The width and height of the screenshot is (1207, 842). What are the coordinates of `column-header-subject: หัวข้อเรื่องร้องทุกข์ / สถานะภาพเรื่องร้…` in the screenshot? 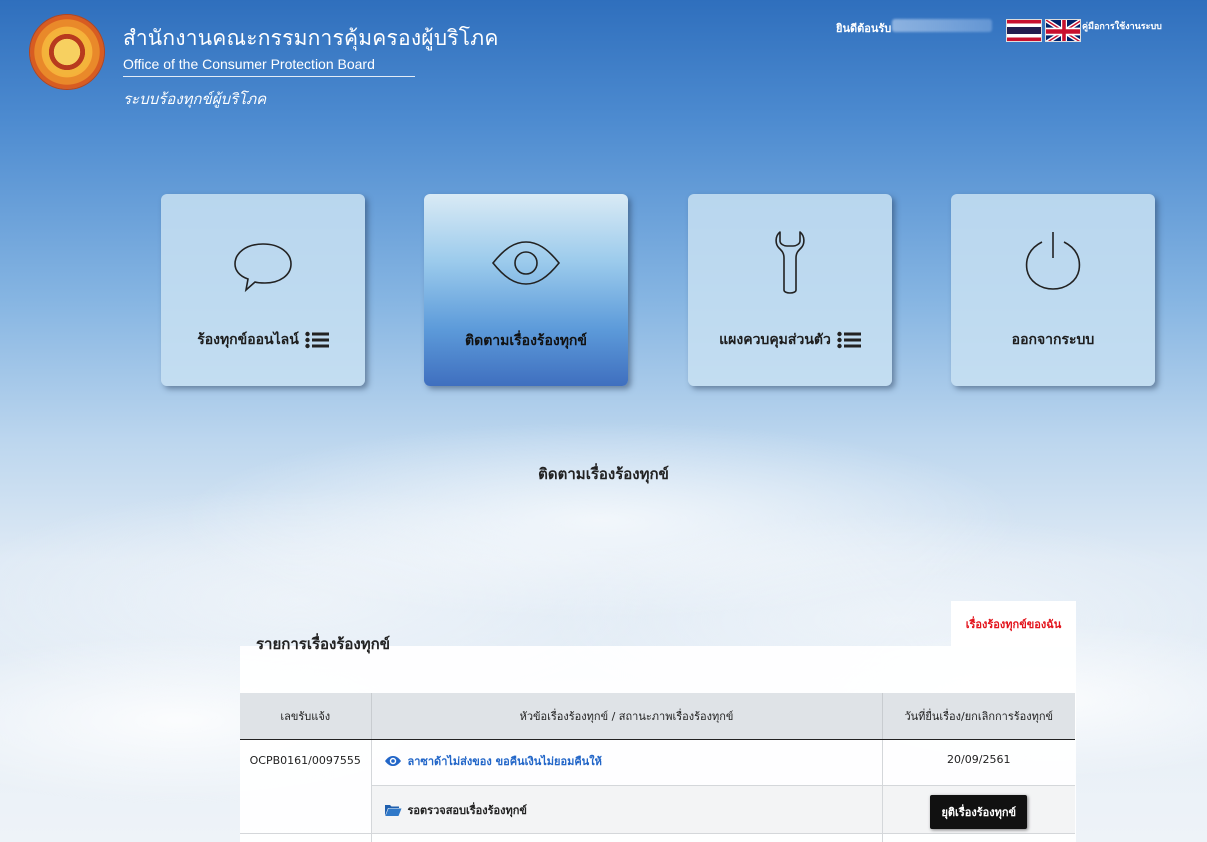 It's located at (627, 716).